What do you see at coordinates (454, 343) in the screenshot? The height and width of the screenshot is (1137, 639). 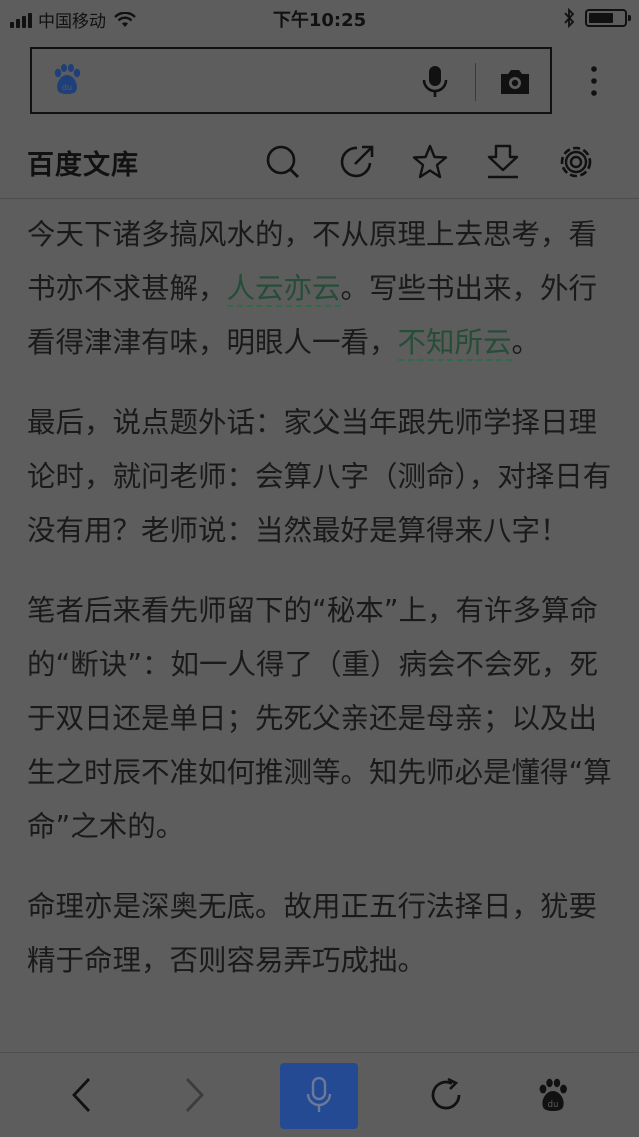 I see `term-link: 不知所云` at bounding box center [454, 343].